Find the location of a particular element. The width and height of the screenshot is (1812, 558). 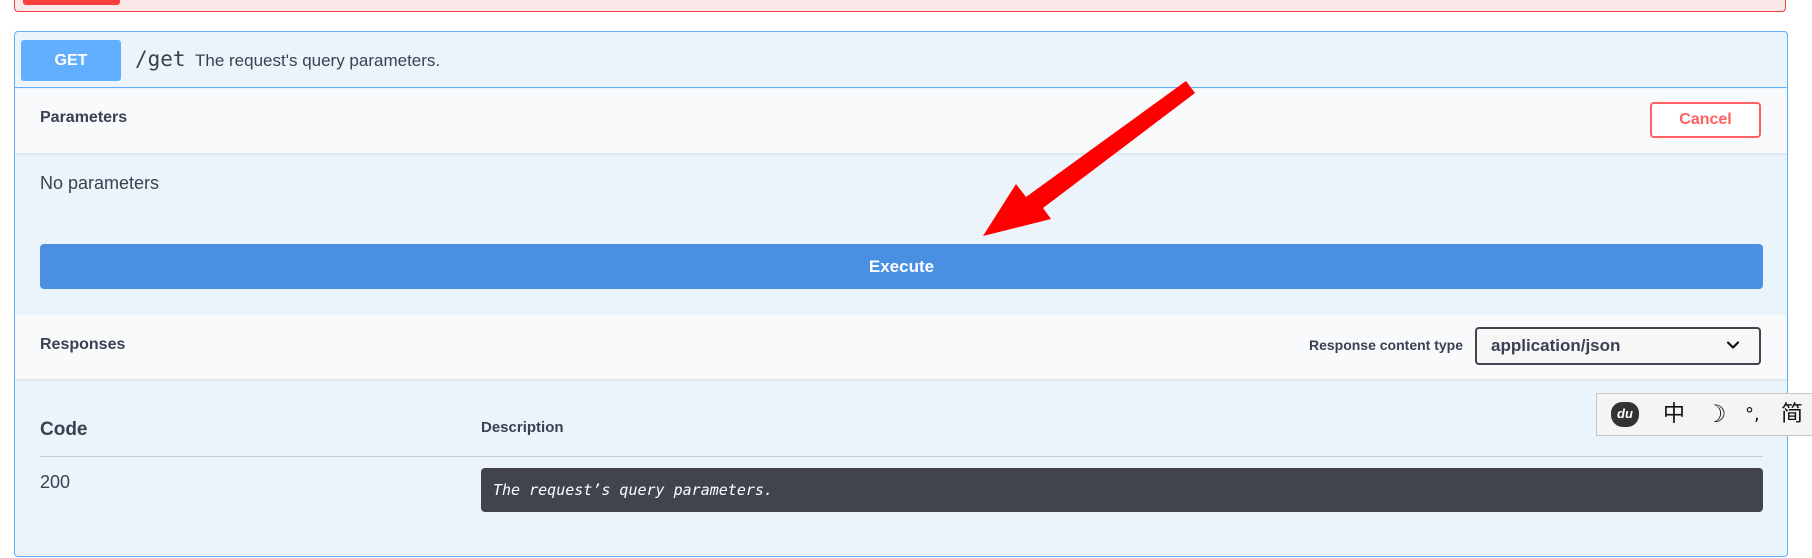

annotation-arrow-icon is located at coordinates (1089, 158).